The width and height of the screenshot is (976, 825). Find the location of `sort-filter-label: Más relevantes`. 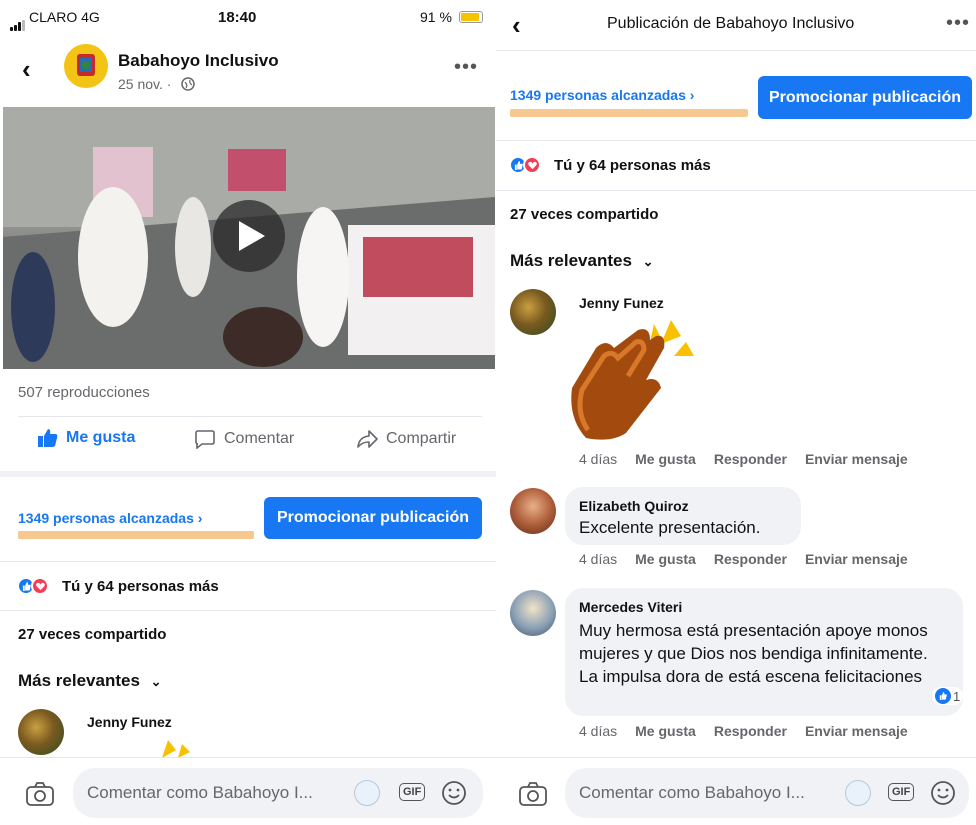

sort-filter-label: Más relevantes is located at coordinates (79, 680).